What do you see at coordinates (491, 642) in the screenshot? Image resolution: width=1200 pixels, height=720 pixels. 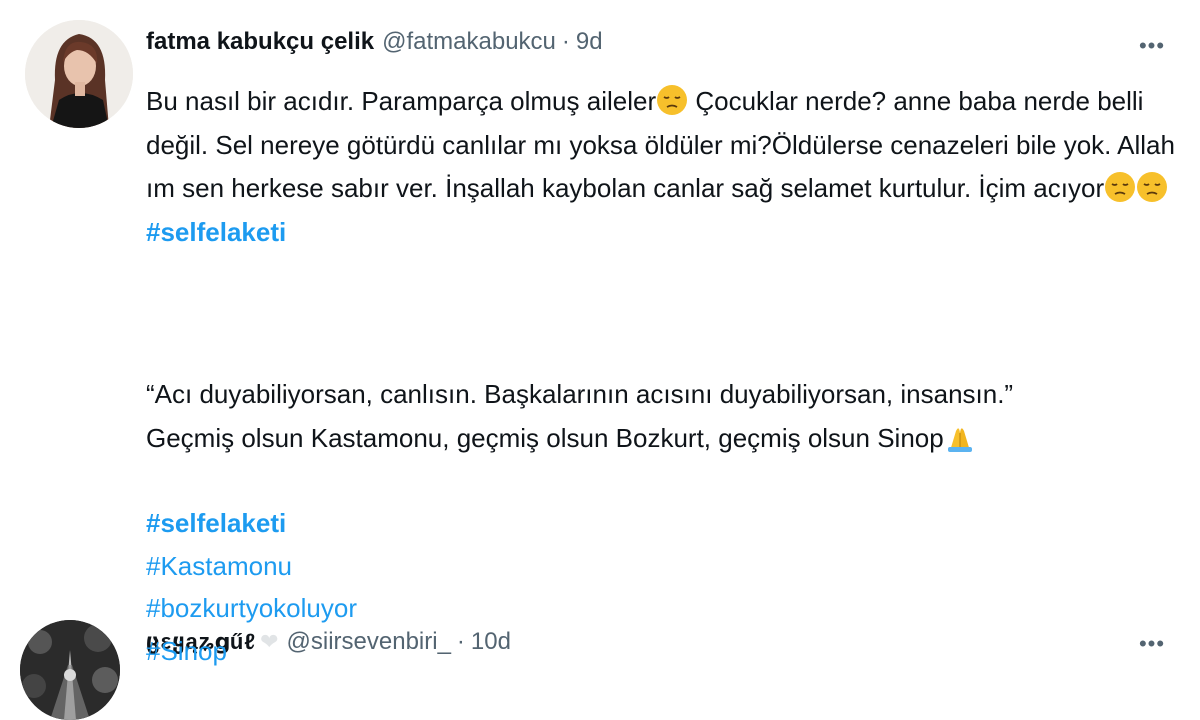 I see `timestamp: 10d` at bounding box center [491, 642].